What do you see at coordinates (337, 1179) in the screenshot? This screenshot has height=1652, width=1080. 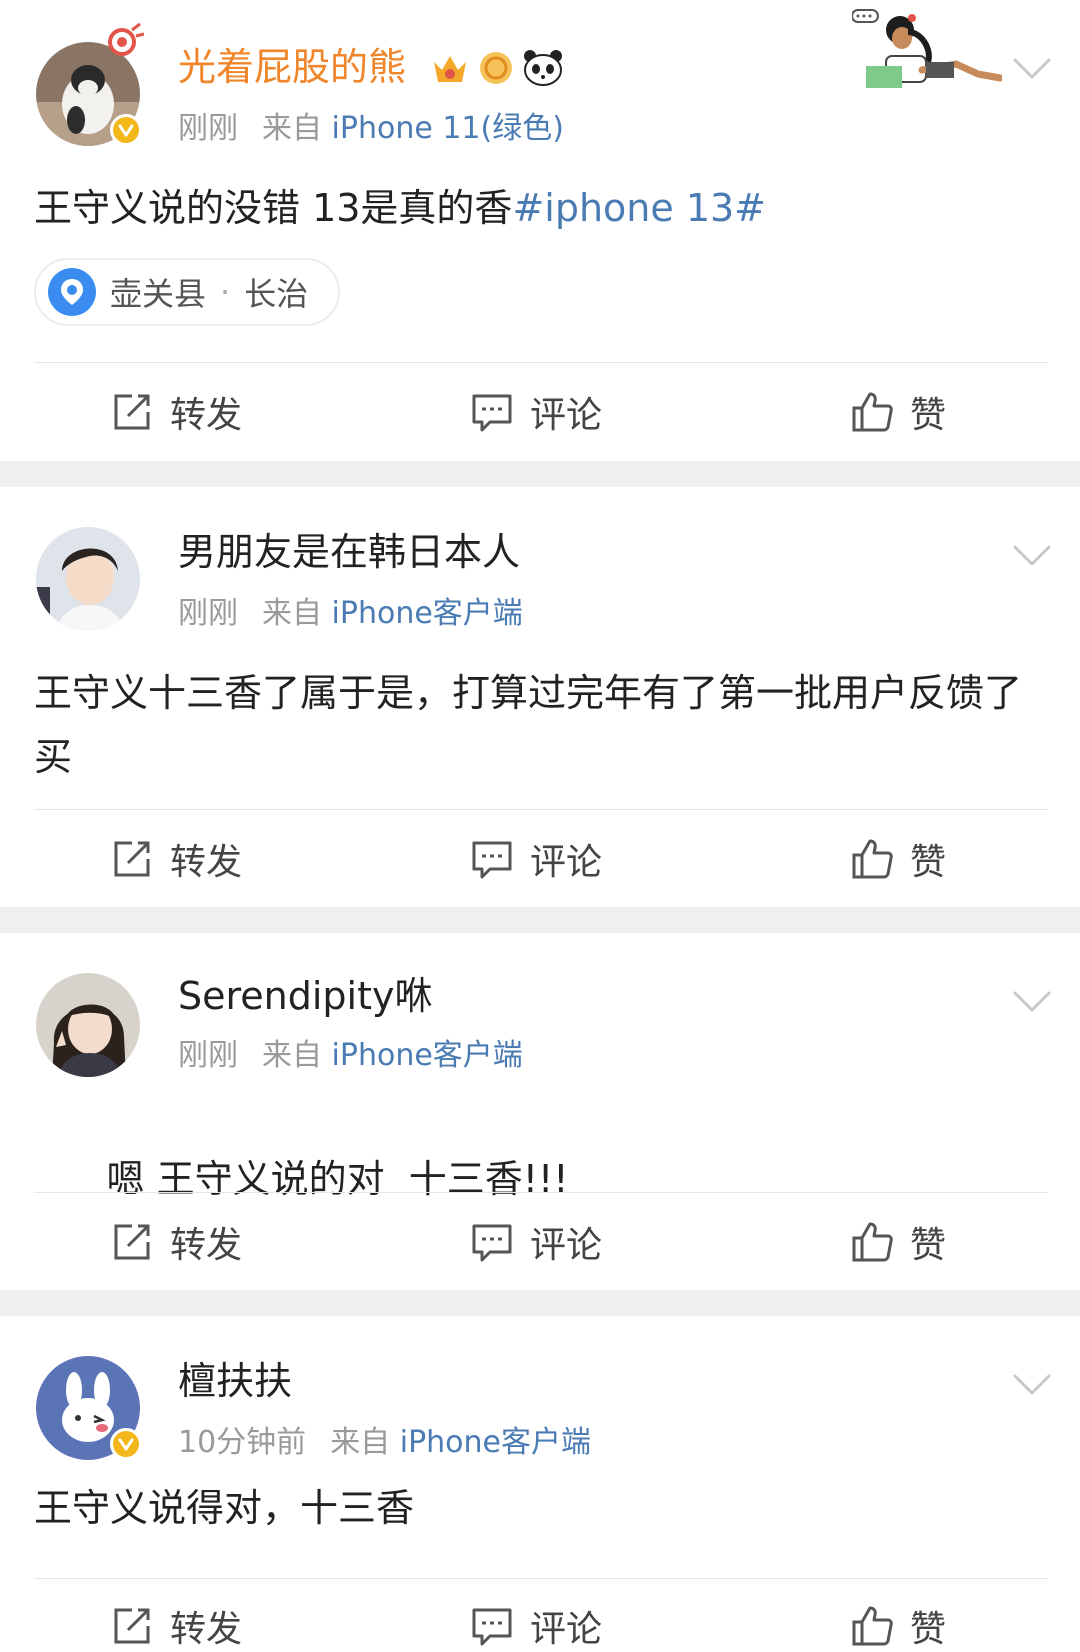 I see `post-text: 嗯 王守义说的对 十三香!!!` at bounding box center [337, 1179].